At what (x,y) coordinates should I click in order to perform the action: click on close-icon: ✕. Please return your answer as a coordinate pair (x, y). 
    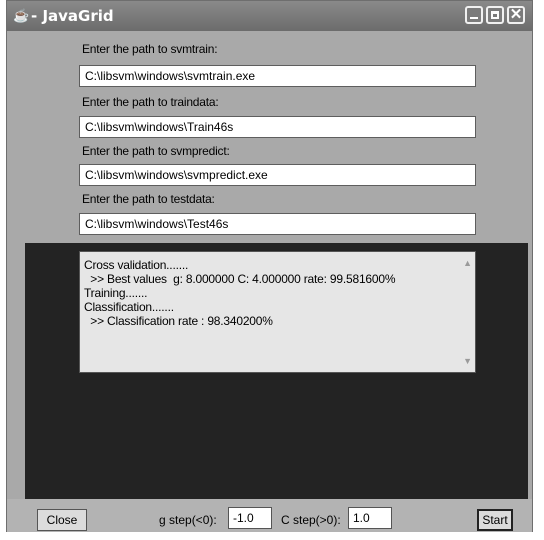
    Looking at the image, I should click on (516, 14).